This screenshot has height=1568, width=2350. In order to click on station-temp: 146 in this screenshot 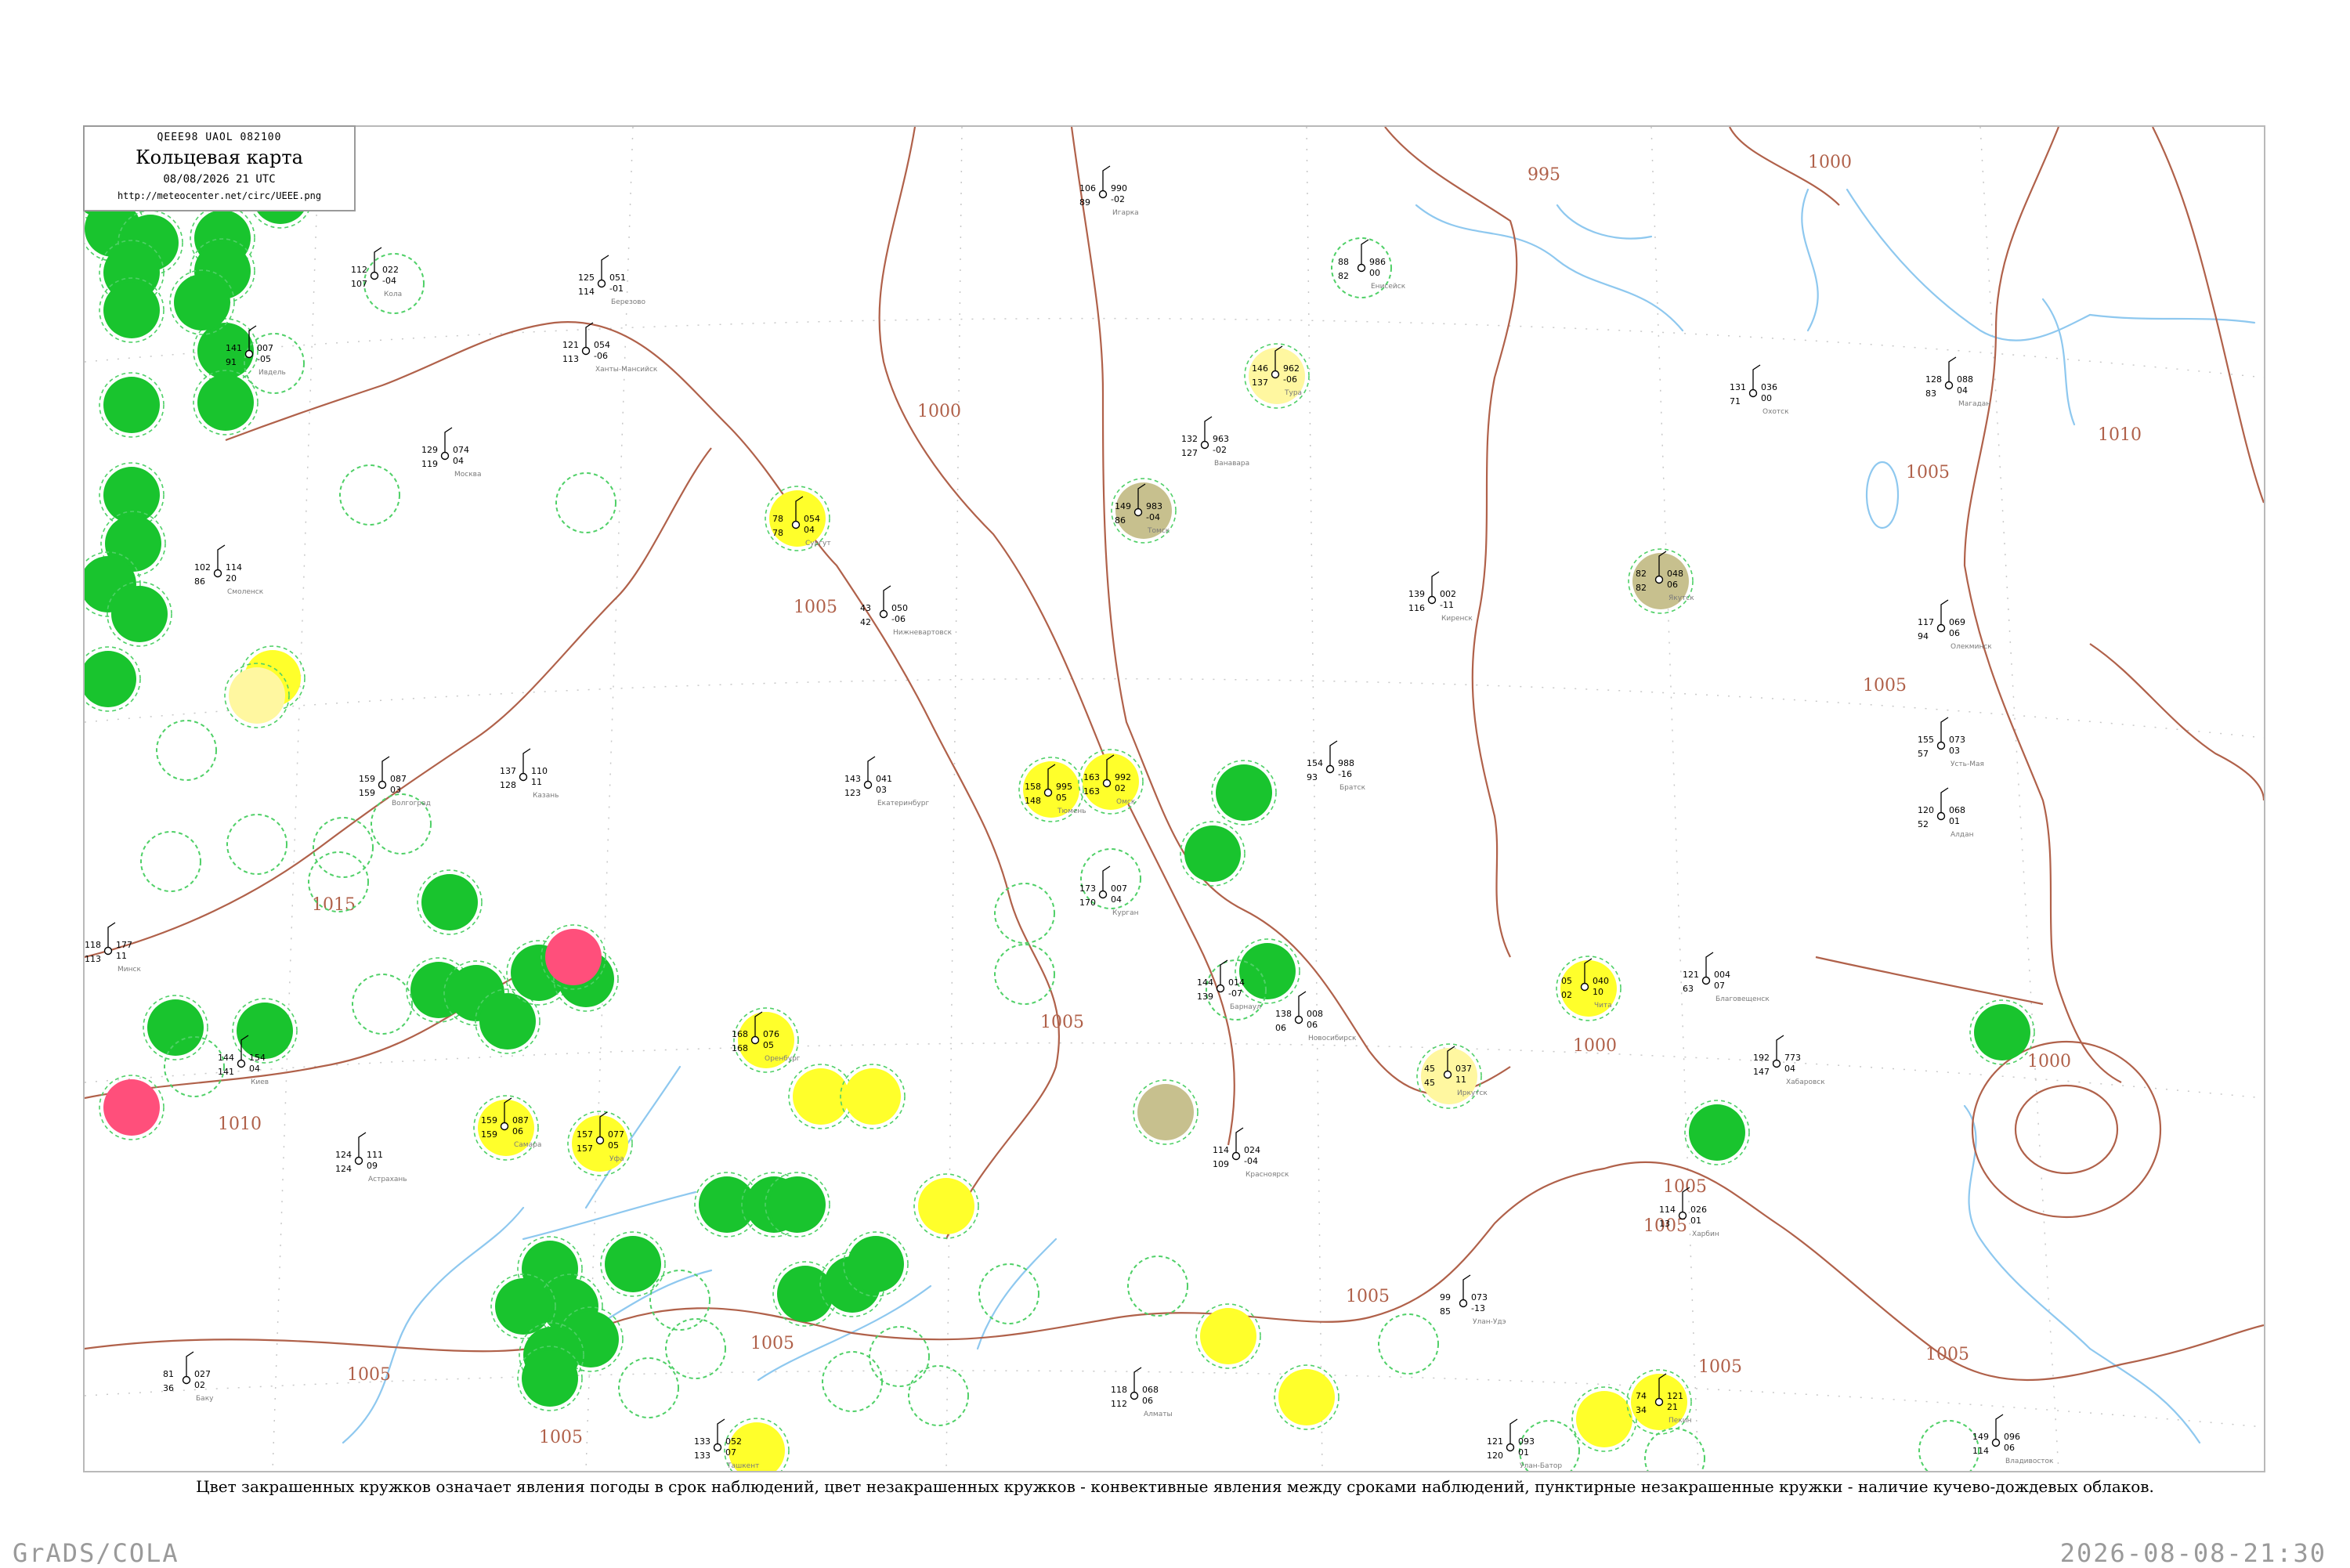, I will do `click(1260, 368)`.